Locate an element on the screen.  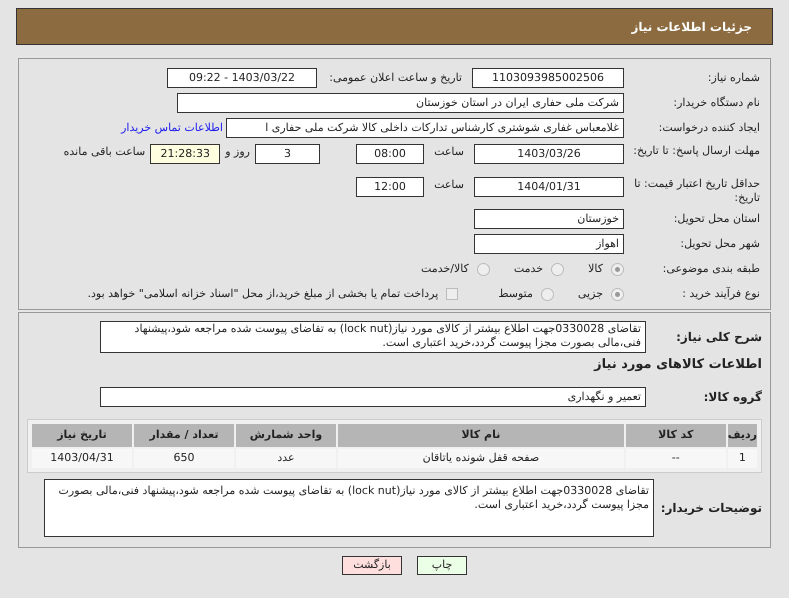
back-button: بازگشت is located at coordinates (372, 565).